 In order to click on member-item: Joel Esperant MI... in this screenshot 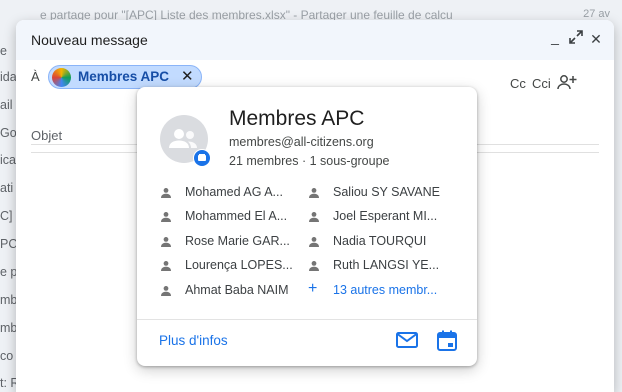, I will do `click(388, 217)`.